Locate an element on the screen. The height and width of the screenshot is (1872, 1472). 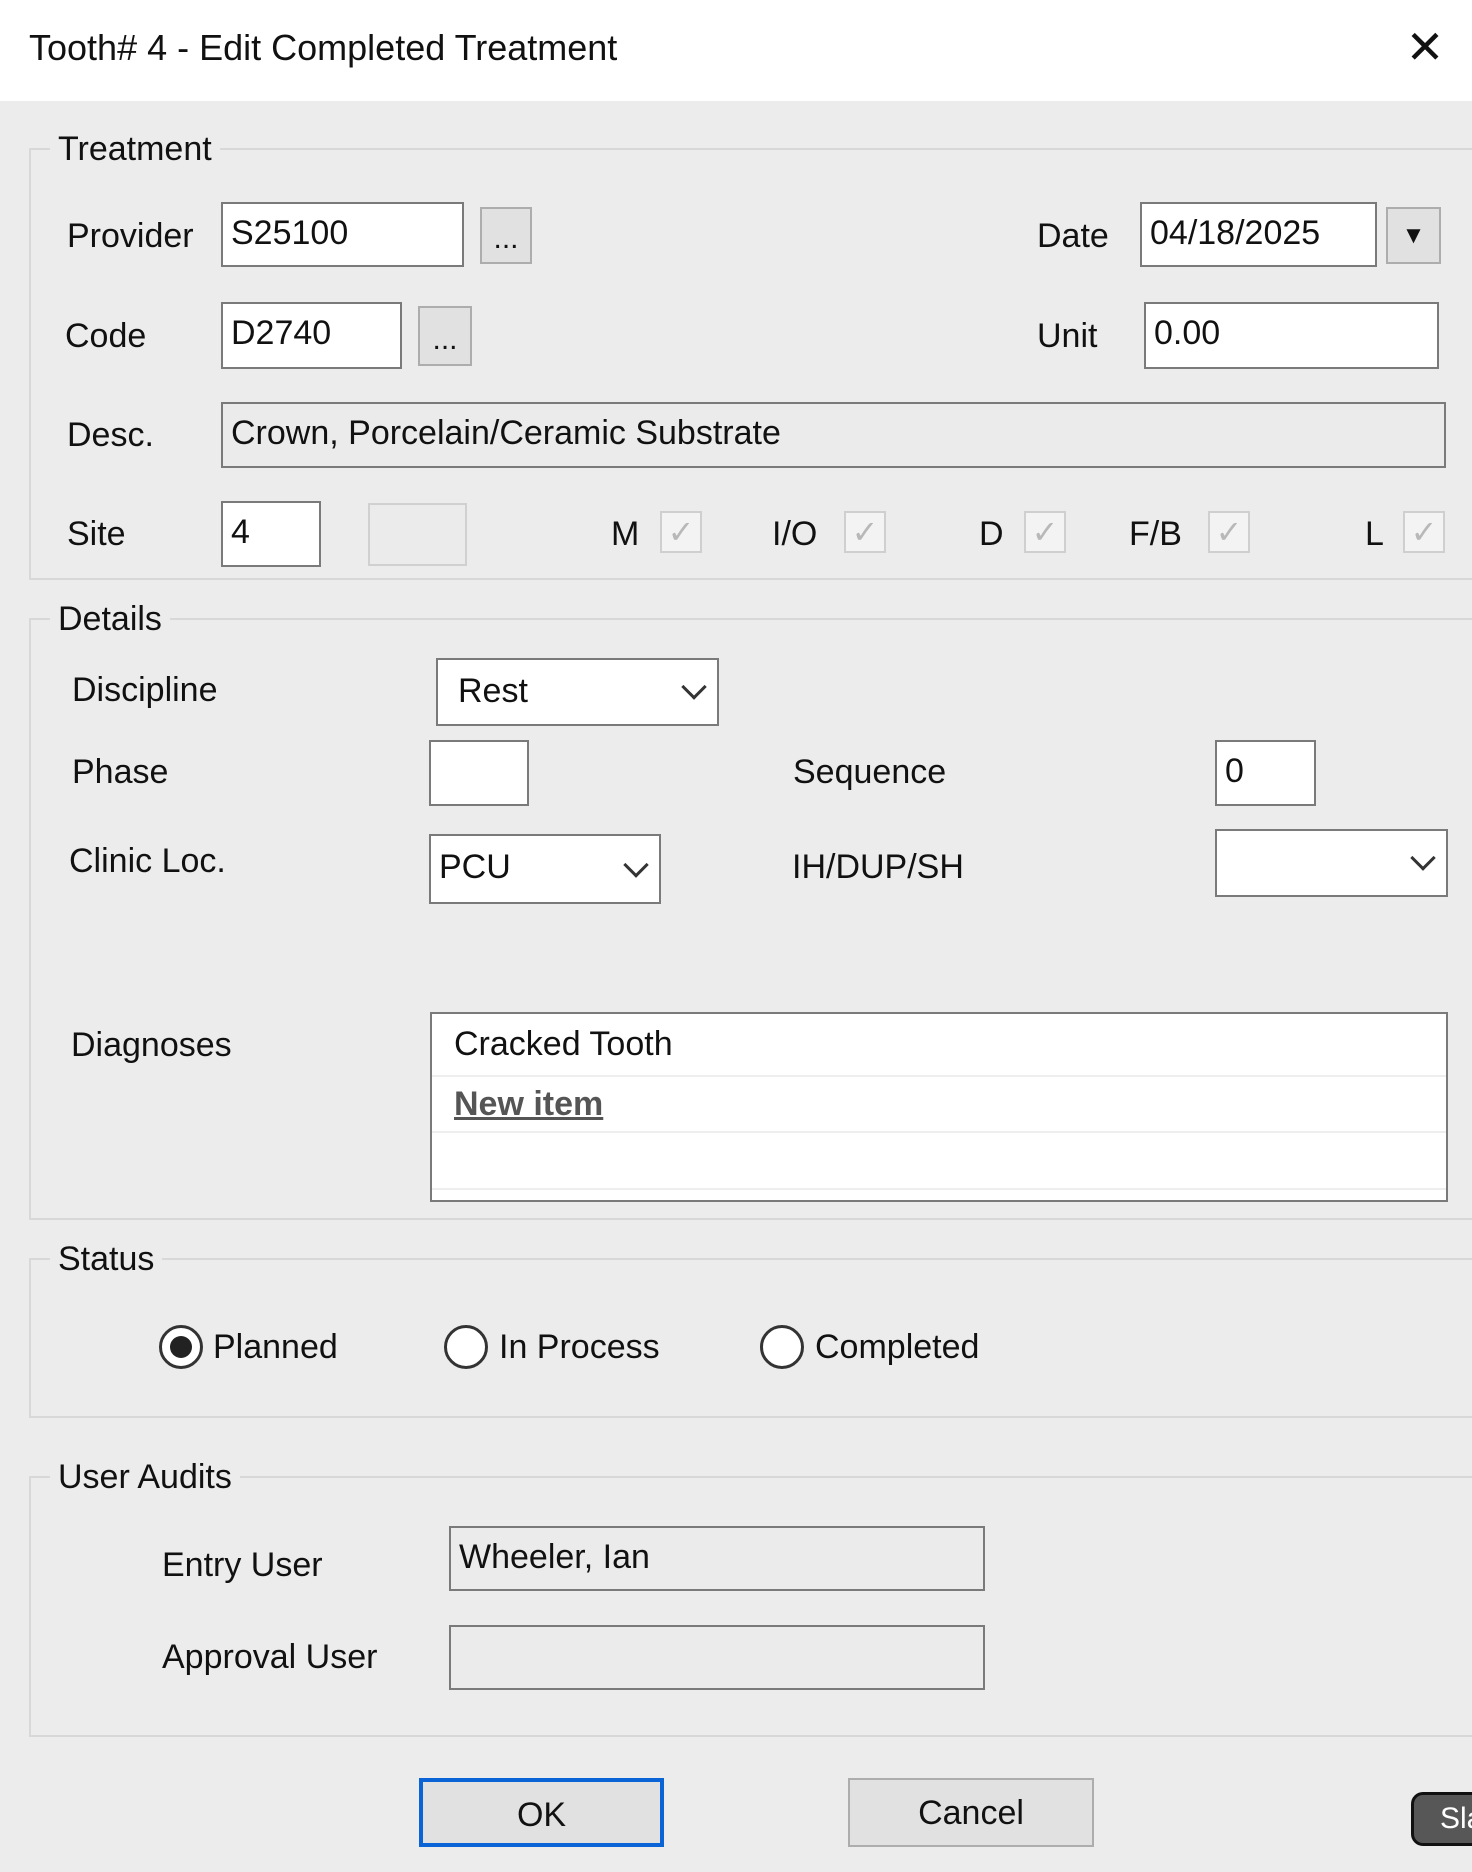
caret-down-icon: ▼ is located at coordinates (1413, 235).